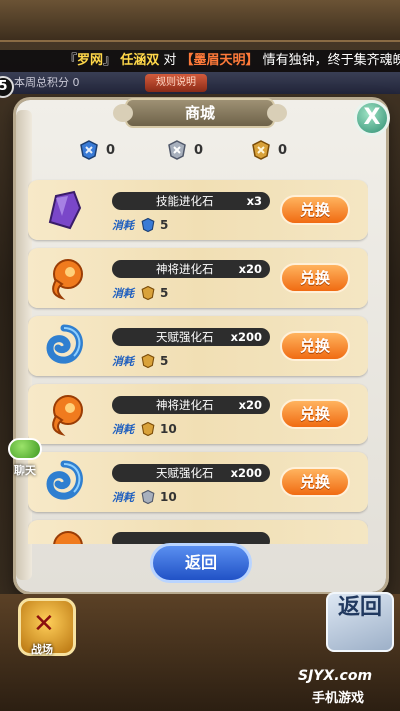  I want to click on ticker-prefix: 『, so click(71, 60).